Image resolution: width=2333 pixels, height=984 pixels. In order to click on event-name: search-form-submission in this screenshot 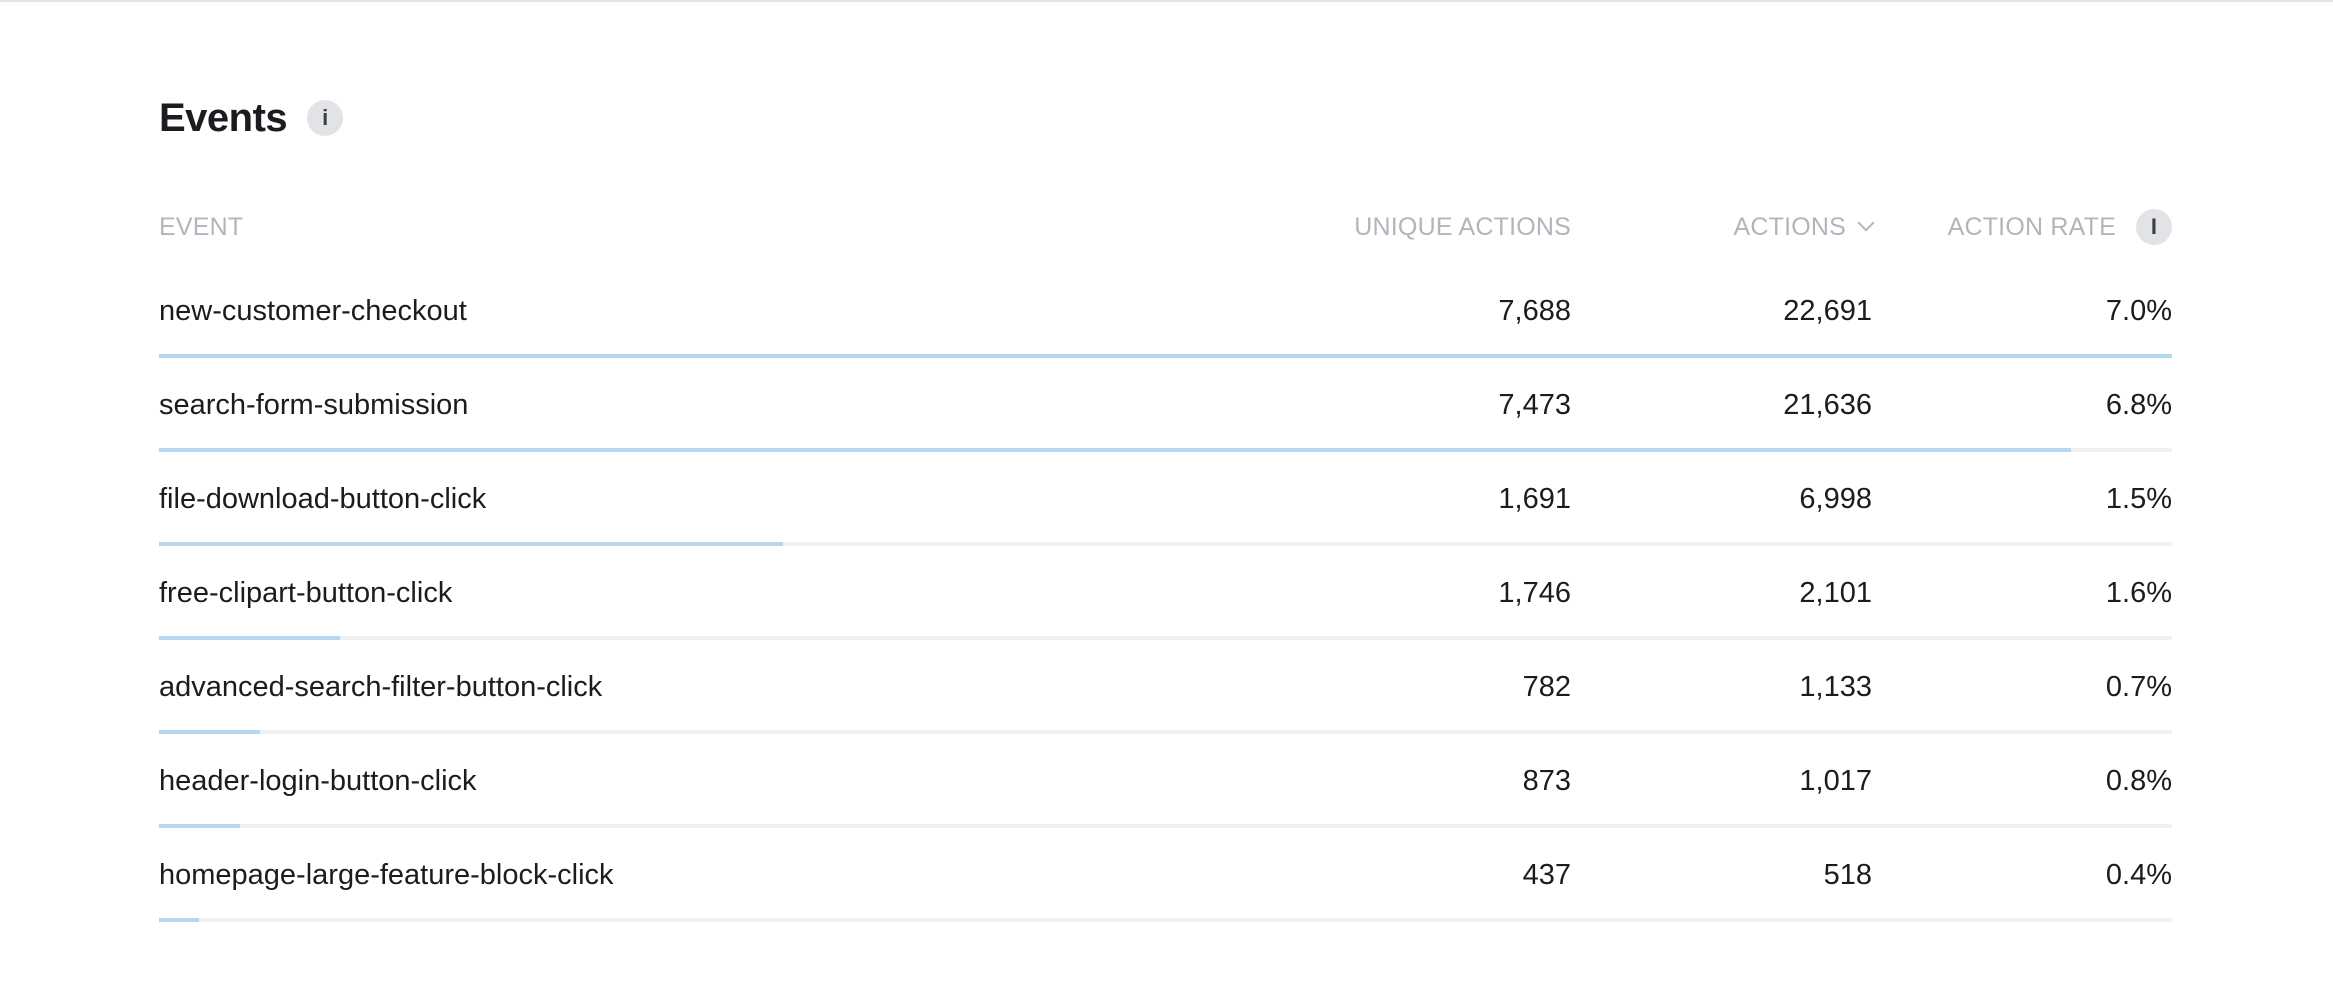, I will do `click(314, 404)`.